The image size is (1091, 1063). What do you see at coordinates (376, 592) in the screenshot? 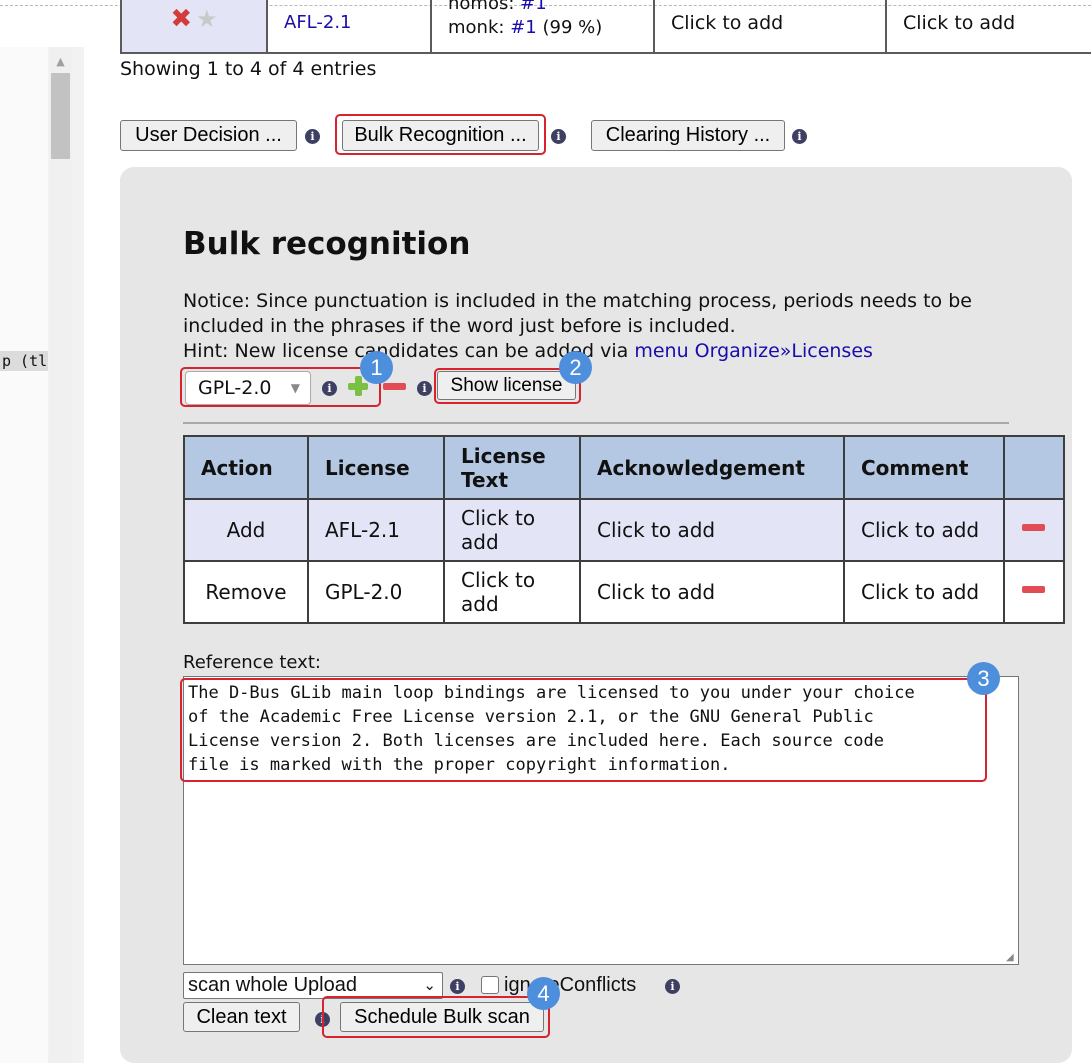
I see `license-cell: GPL-2.0` at bounding box center [376, 592].